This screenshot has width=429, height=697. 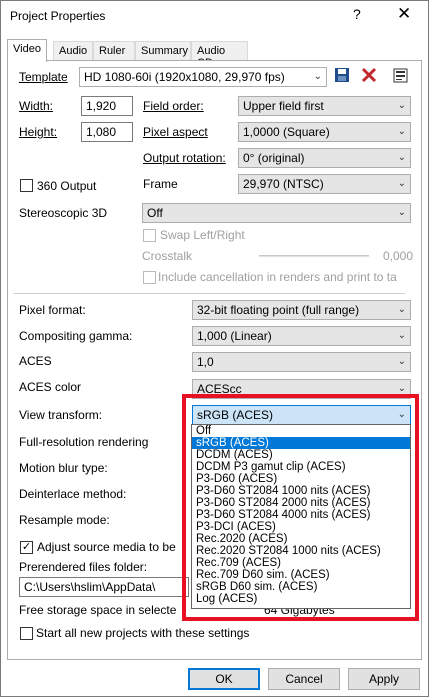 What do you see at coordinates (219, 389) in the screenshot?
I see `aces-color-value: ACEScc` at bounding box center [219, 389].